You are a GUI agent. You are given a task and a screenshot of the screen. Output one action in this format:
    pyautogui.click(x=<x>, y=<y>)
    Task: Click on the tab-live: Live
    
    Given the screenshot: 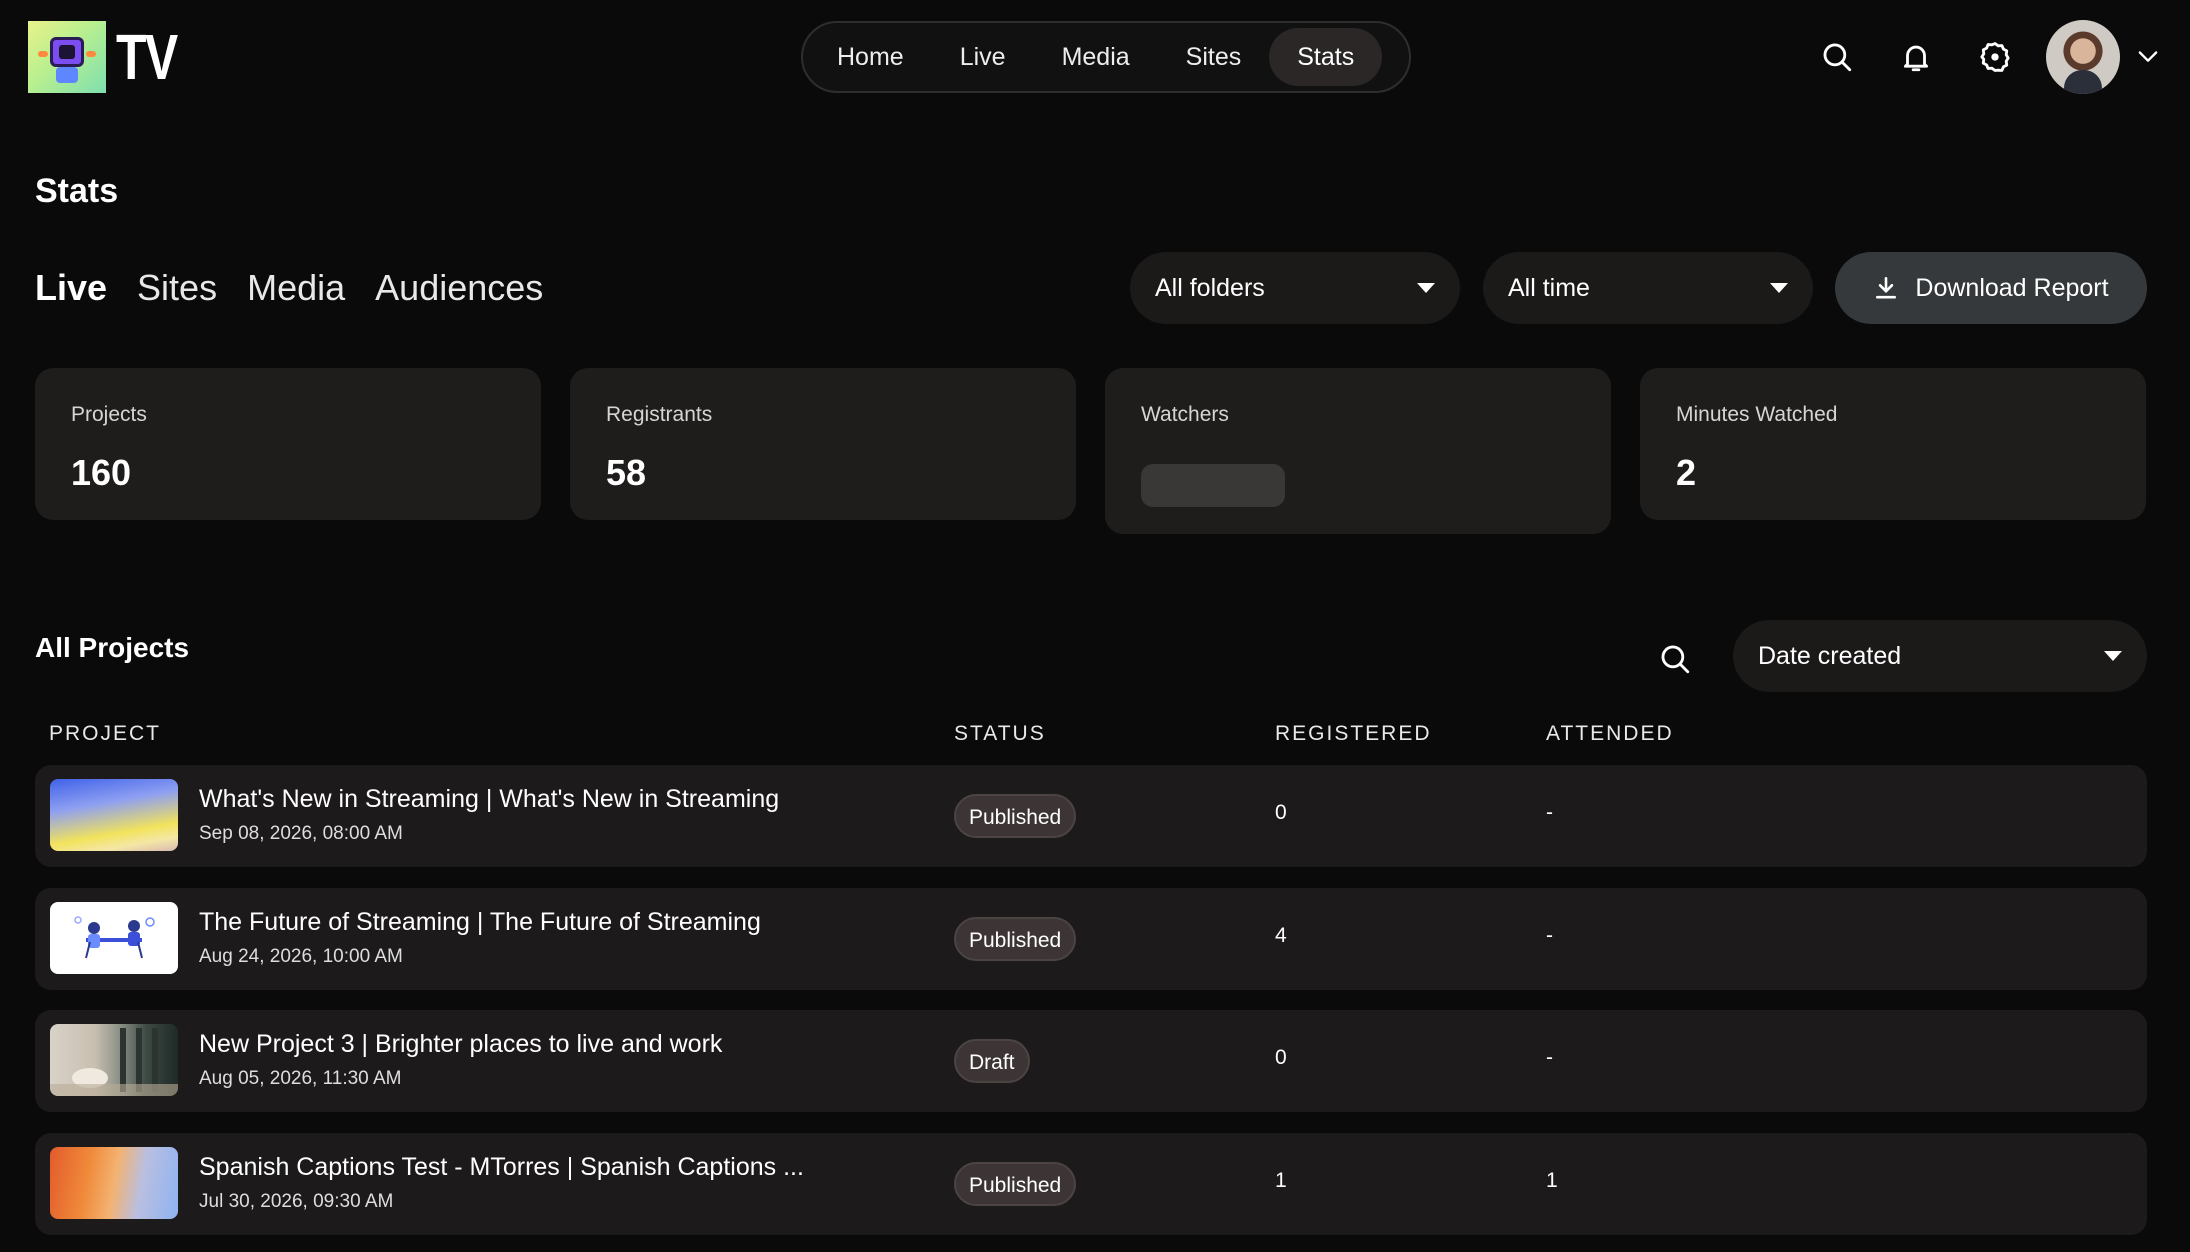 What is the action you would take?
    pyautogui.click(x=71, y=288)
    